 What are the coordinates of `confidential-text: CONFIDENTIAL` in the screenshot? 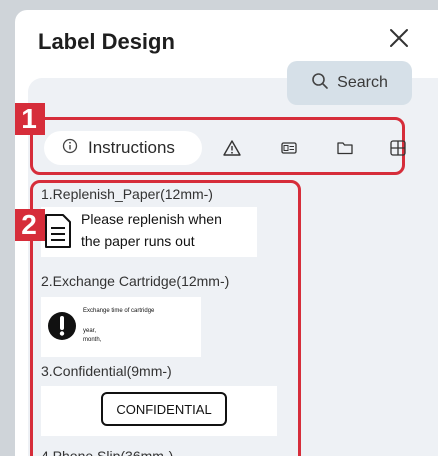 It's located at (164, 409).